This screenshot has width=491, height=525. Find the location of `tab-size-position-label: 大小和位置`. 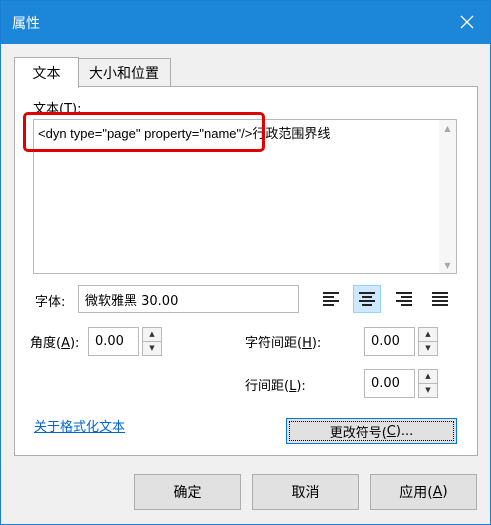

tab-size-position-label: 大小和位置 is located at coordinates (124, 74).